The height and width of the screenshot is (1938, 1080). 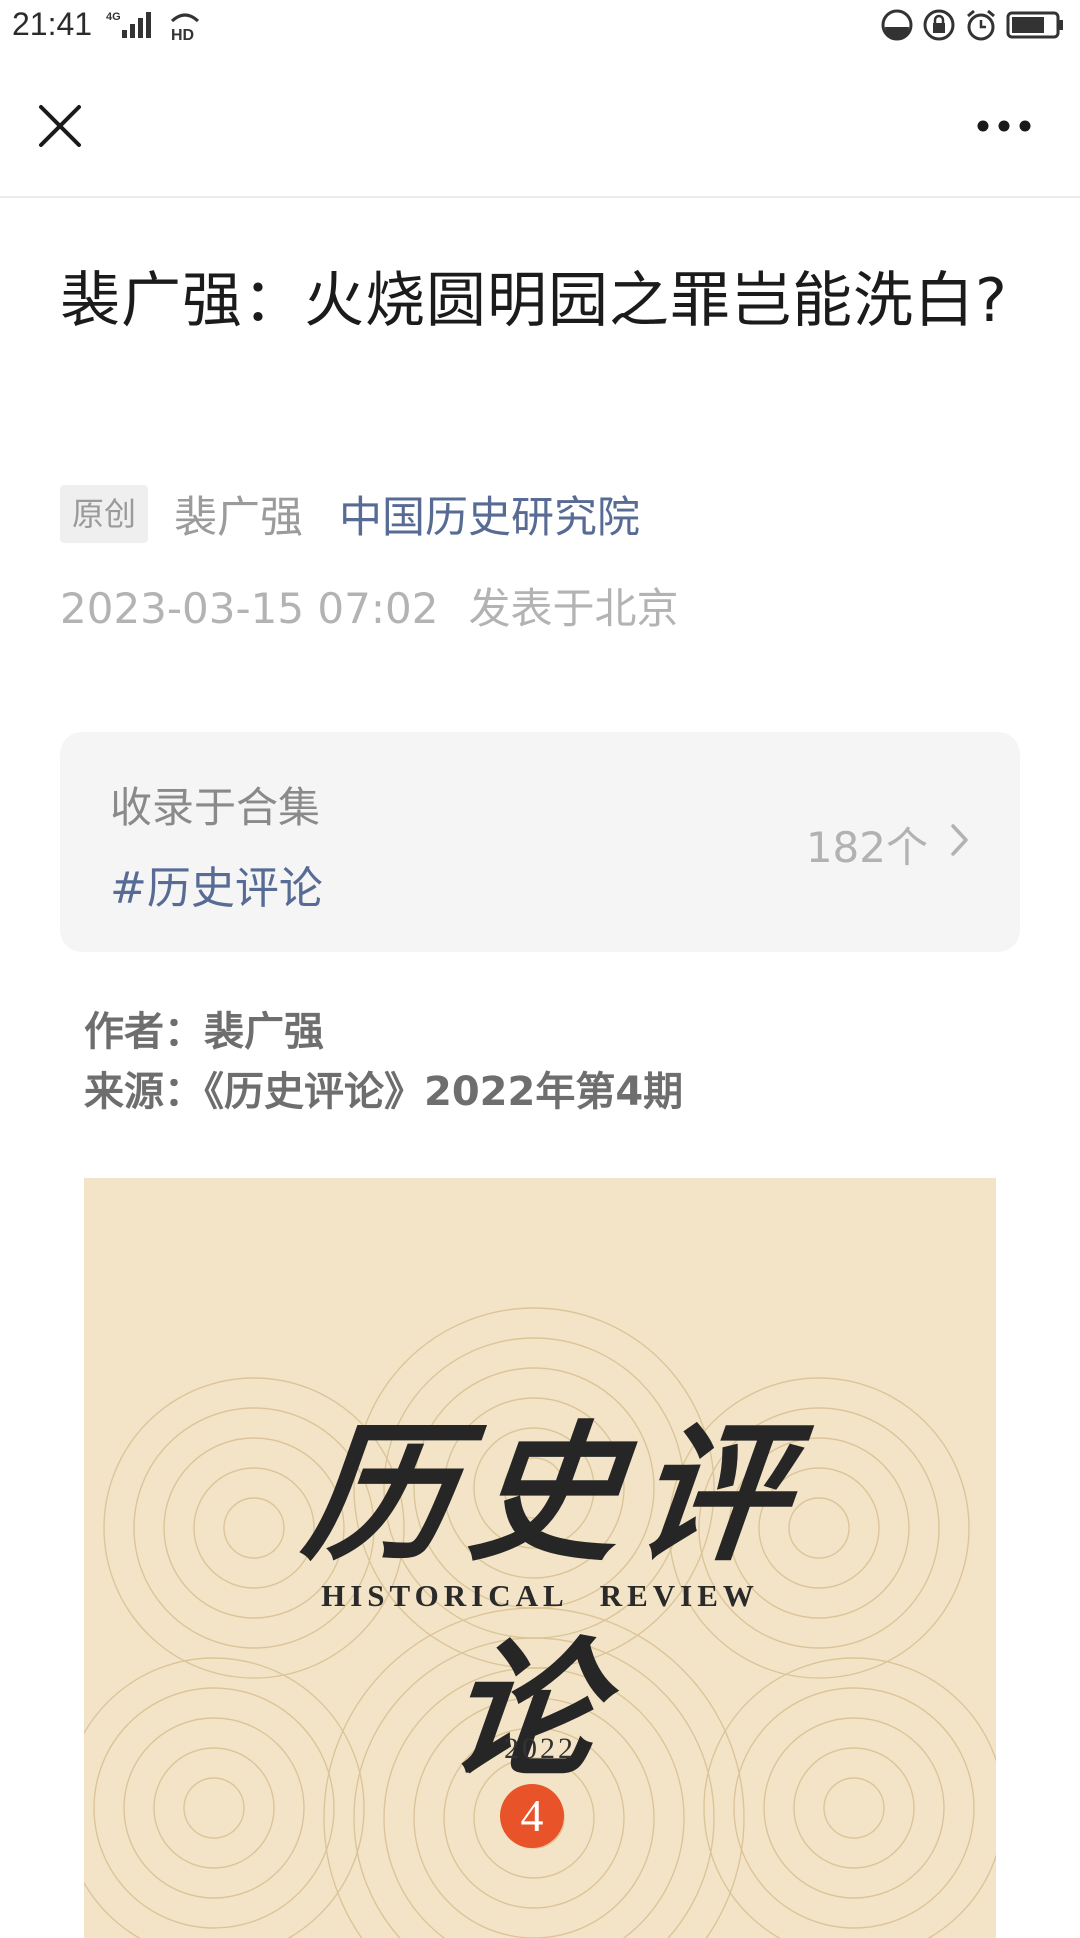 What do you see at coordinates (239, 518) in the screenshot?
I see `author-name: 裴广强` at bounding box center [239, 518].